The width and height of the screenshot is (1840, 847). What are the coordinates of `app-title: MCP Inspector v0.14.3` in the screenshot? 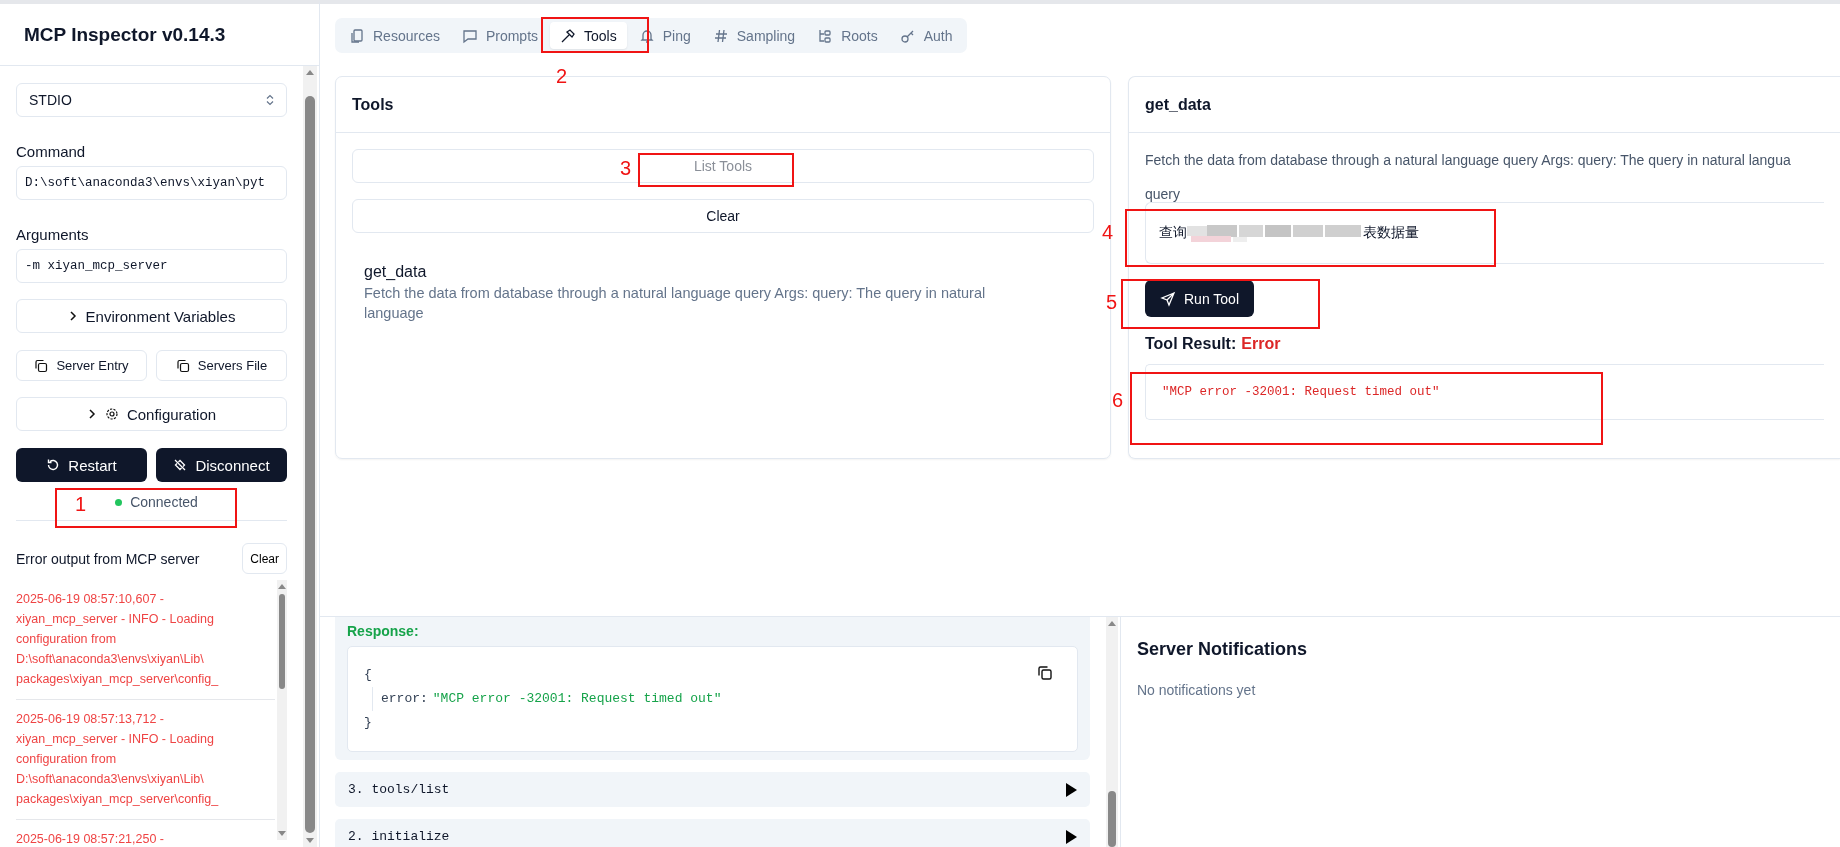 It's located at (125, 34).